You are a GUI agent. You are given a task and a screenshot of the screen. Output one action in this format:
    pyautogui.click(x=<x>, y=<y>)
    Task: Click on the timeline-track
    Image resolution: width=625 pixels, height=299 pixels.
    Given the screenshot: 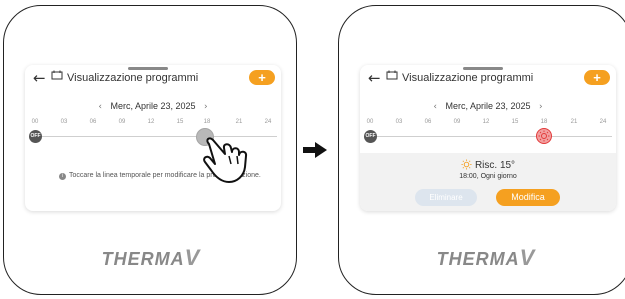 What is the action you would take?
    pyautogui.click(x=493, y=136)
    